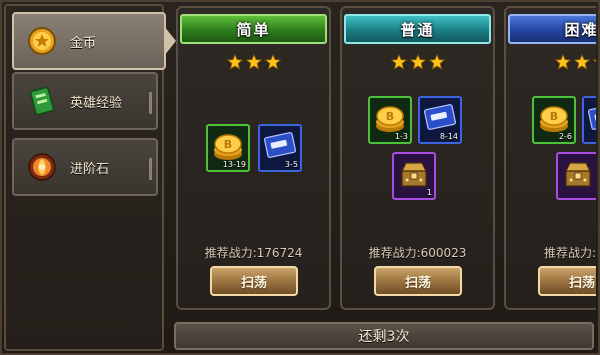 The width and height of the screenshot is (600, 355). I want to click on difficulty-card-hard: 困难 B 2-6 推荐战力: 扫荡, so click(550, 158).